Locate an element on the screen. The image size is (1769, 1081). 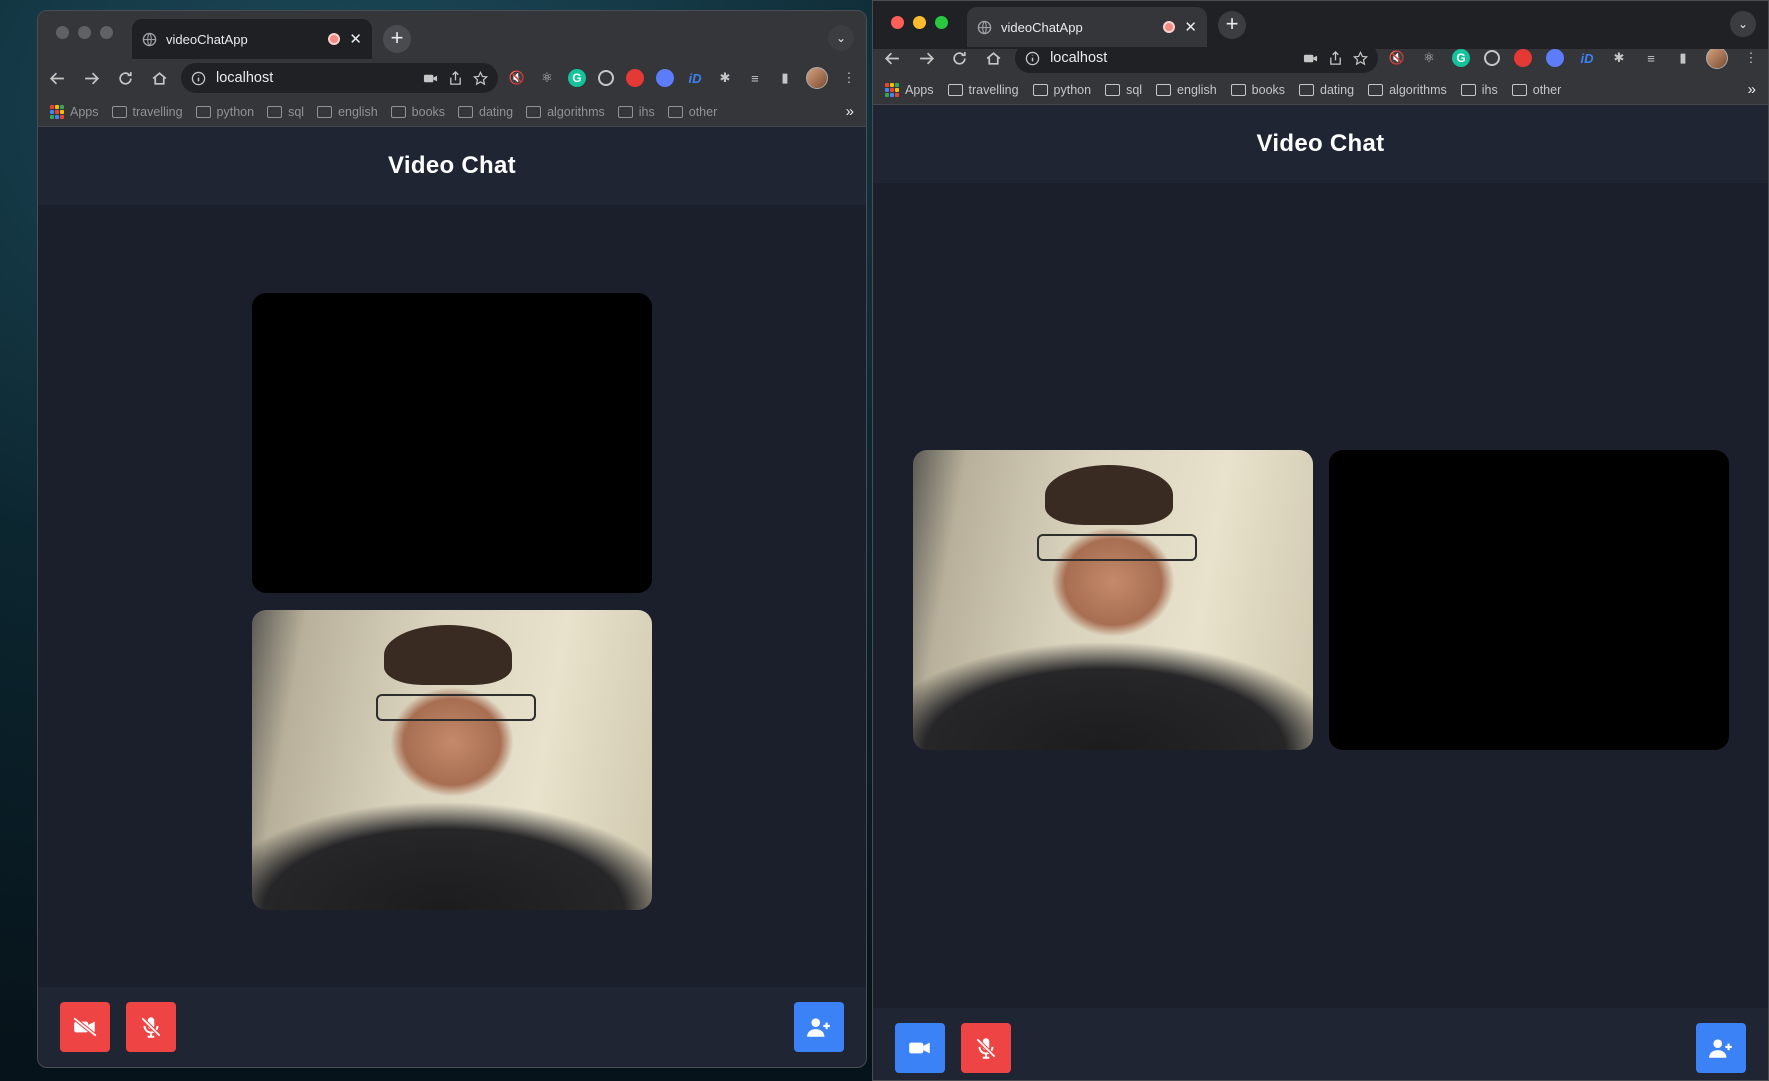
address-bar: localhost is located at coordinates (339, 78).